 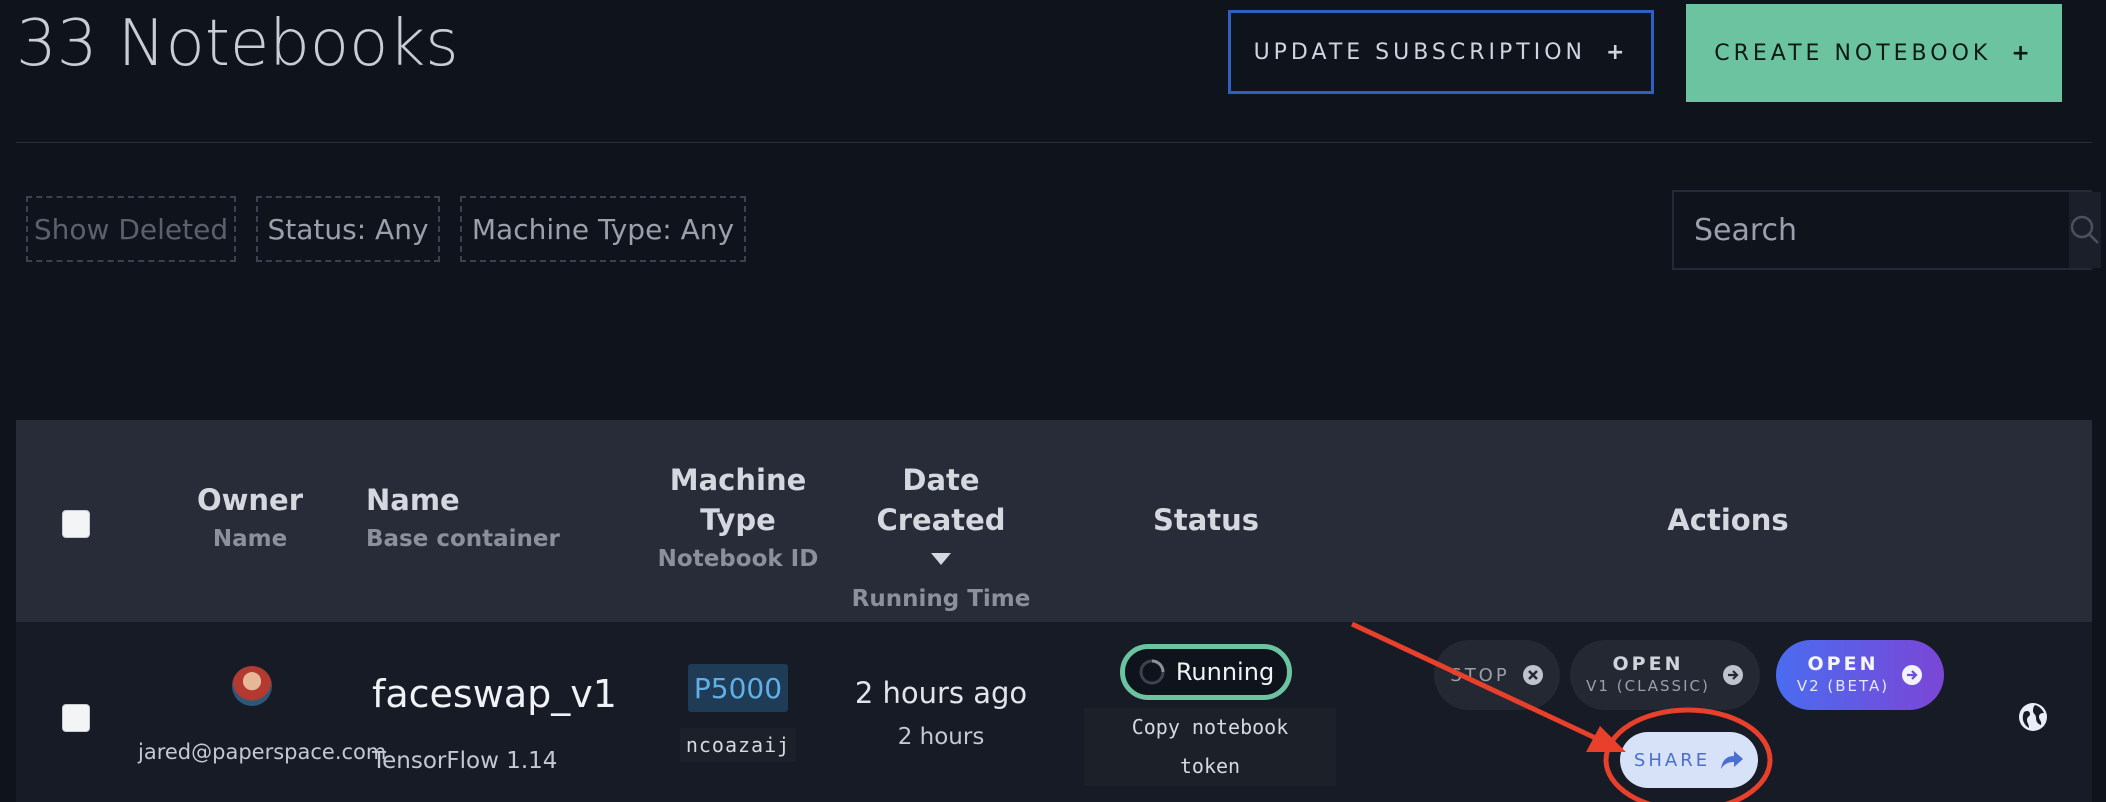 I want to click on annotation-circle, so click(x=1688, y=754).